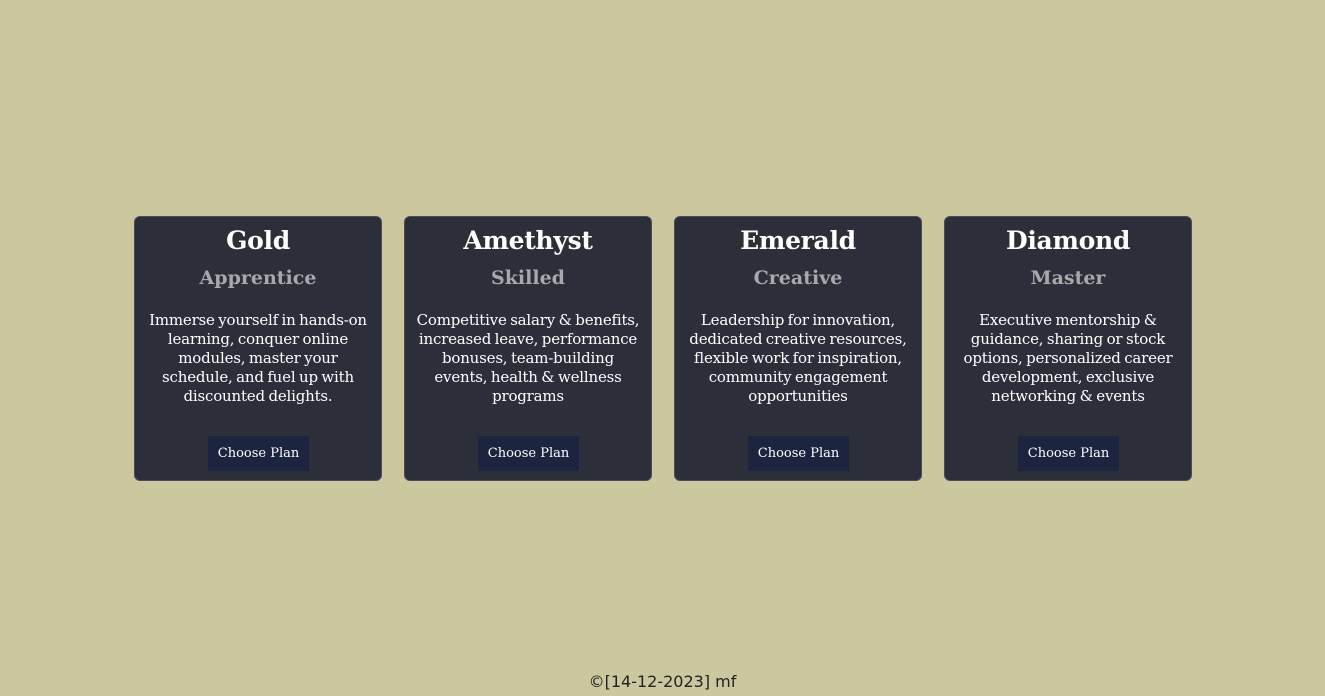  What do you see at coordinates (662, 681) in the screenshot?
I see `footer-copyright: ©[14-12-2023] mf` at bounding box center [662, 681].